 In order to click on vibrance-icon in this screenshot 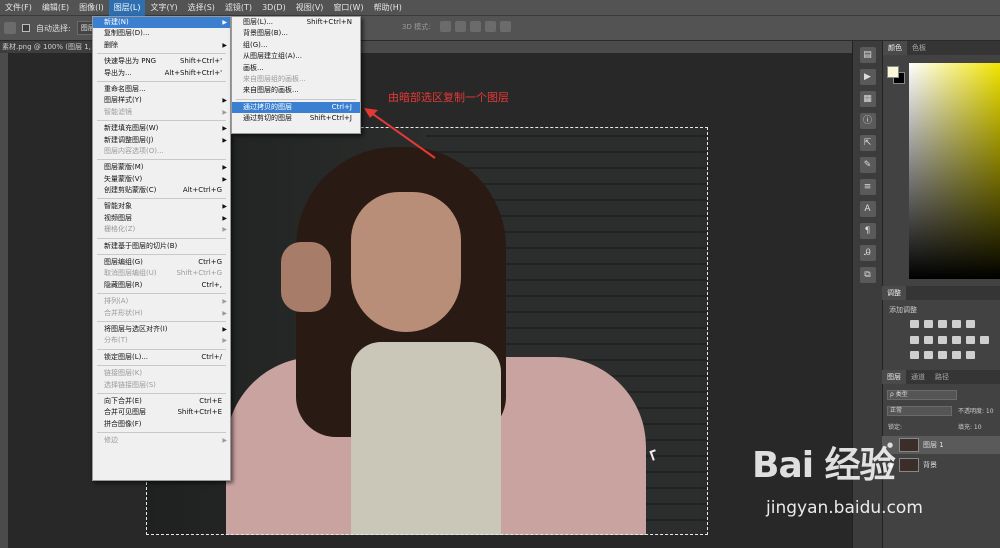, I will do `click(970, 324)`.